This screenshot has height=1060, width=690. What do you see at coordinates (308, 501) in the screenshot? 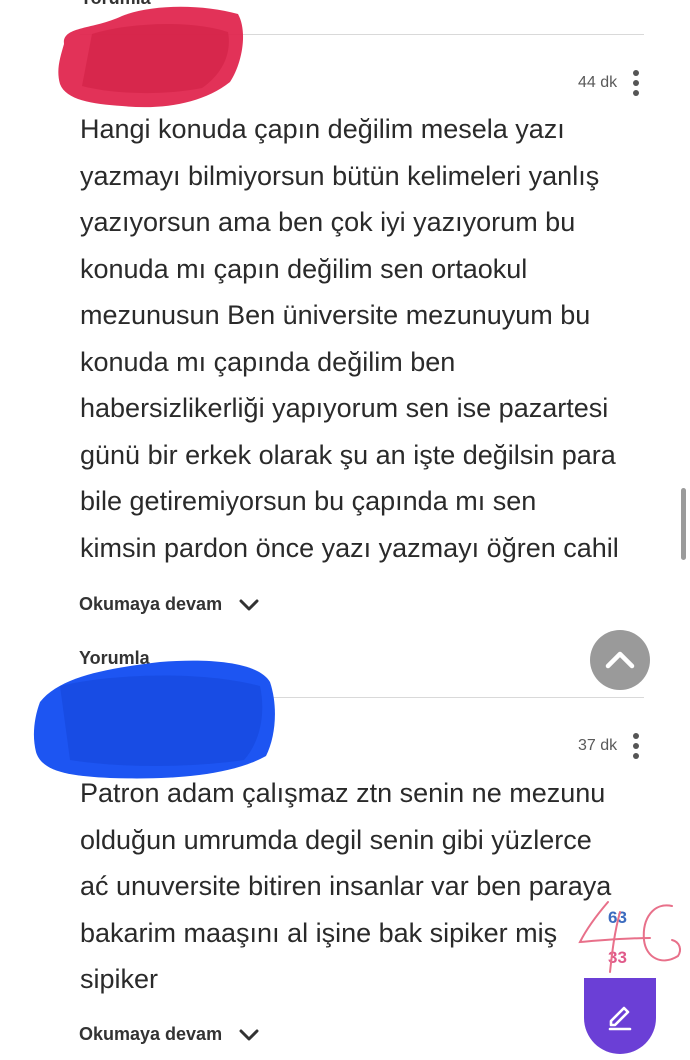
I see `comment-line: bile getiremiyorsun bu çapında mı sen` at bounding box center [308, 501].